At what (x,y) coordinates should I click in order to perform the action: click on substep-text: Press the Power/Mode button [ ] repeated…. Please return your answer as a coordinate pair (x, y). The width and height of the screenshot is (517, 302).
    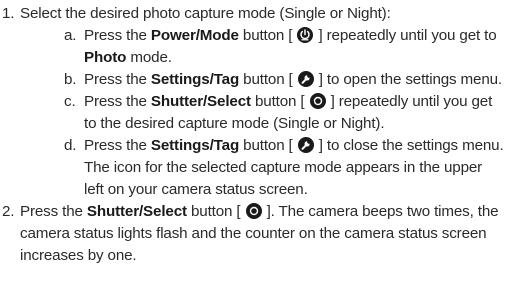
    Looking at the image, I should click on (290, 46).